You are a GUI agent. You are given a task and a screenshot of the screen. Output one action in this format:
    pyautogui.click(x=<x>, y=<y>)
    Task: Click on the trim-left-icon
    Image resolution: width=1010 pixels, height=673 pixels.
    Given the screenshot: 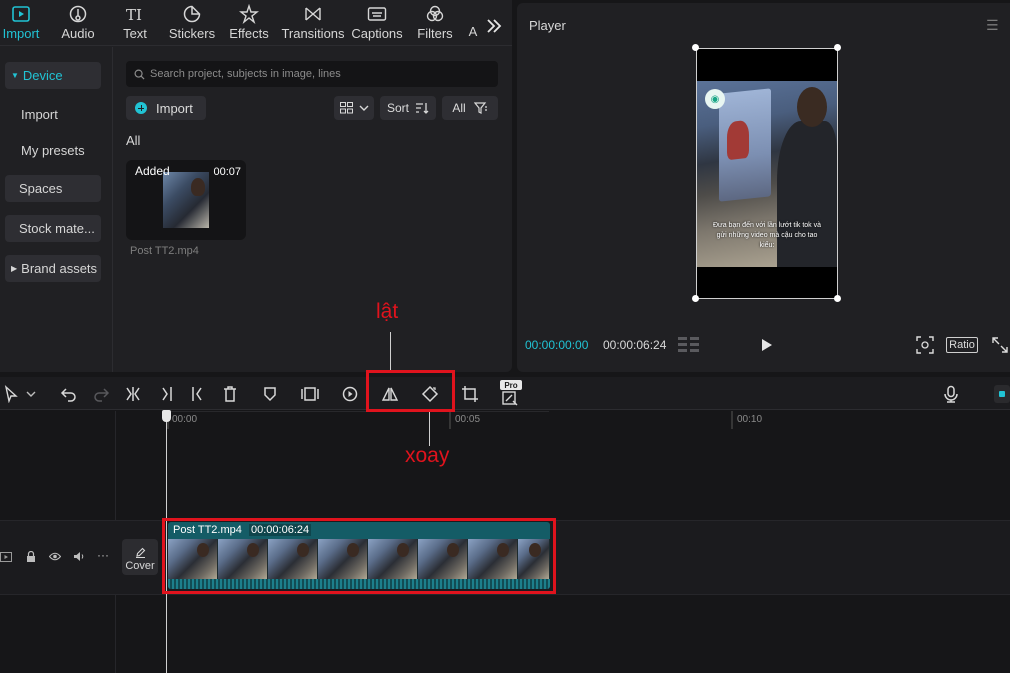 What is the action you would take?
    pyautogui.click(x=167, y=394)
    